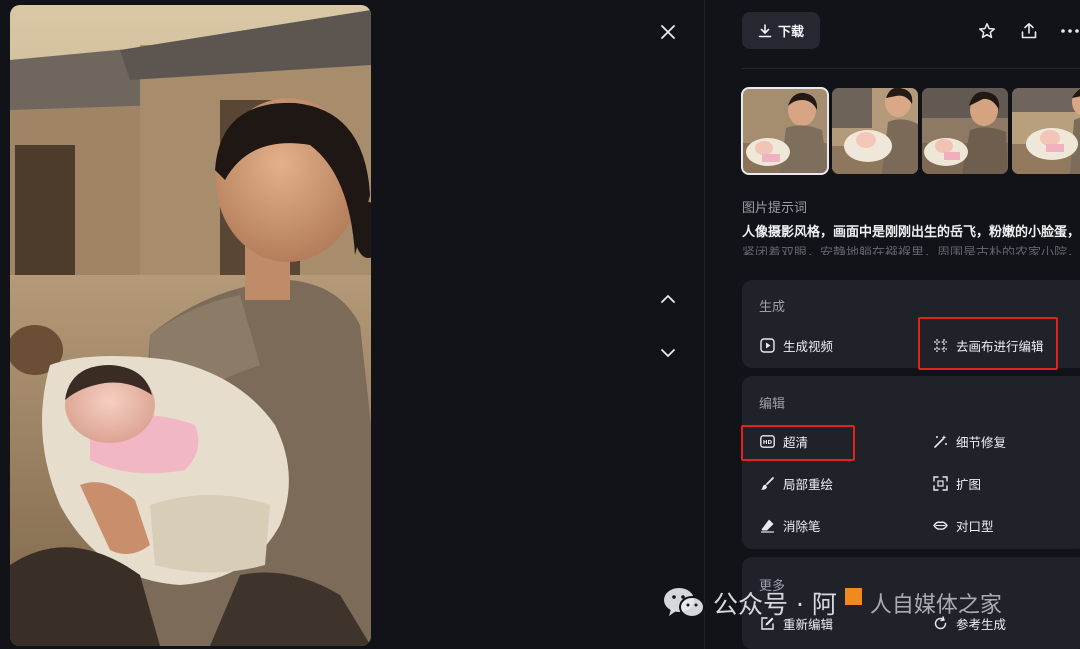 This screenshot has height=649, width=1080. What do you see at coordinates (940, 483) in the screenshot?
I see `expand-icon` at bounding box center [940, 483].